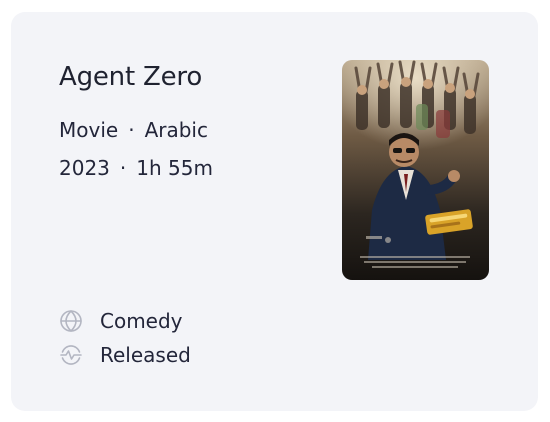 This screenshot has height=422, width=550. Describe the element at coordinates (71, 321) in the screenshot. I see `globe-icon` at that location.